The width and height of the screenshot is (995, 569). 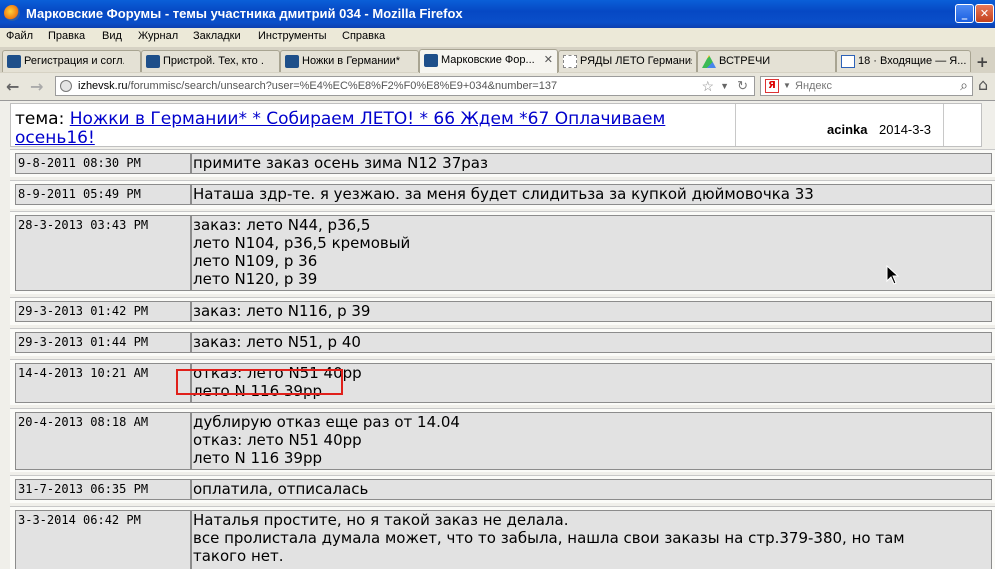 What do you see at coordinates (905, 129) in the screenshot?
I see `topic-date: 2014-3-3` at bounding box center [905, 129].